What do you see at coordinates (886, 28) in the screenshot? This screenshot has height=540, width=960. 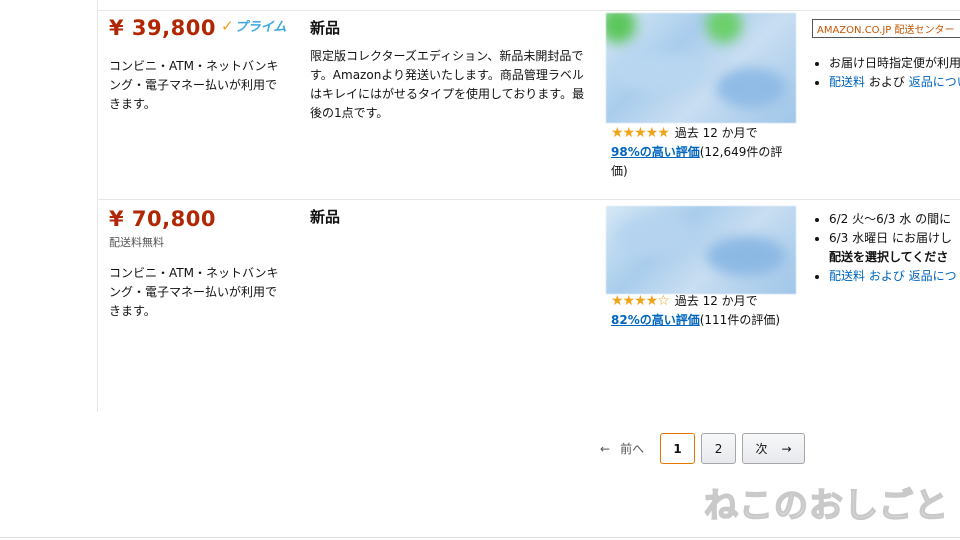 I see `fulfillment-badge: AMAZON.CO.JP 配送センター` at bounding box center [886, 28].